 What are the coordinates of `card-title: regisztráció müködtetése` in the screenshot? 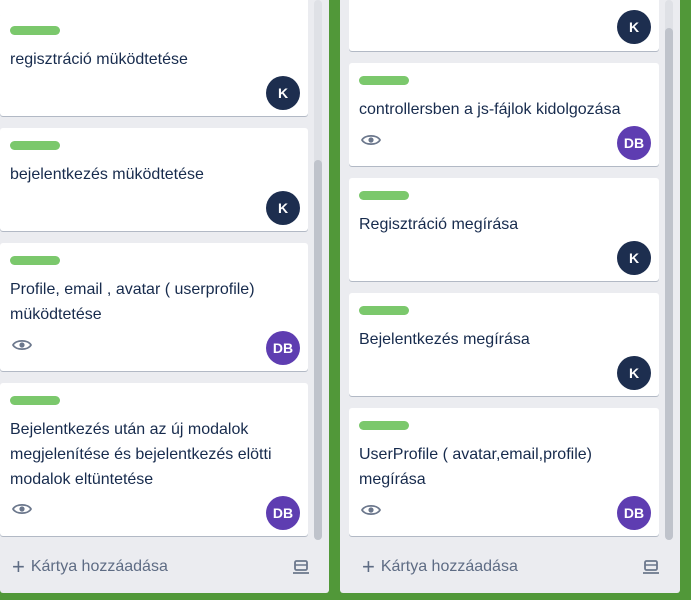 It's located at (99, 59).